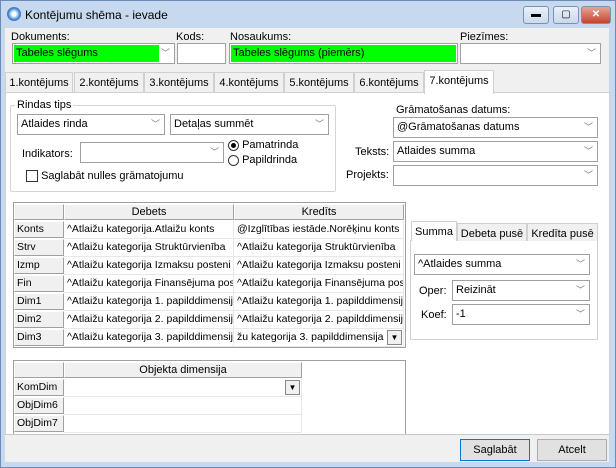 The height and width of the screenshot is (468, 616). Describe the element at coordinates (261, 37) in the screenshot. I see `nosaukums-label: Nosaukums:` at that location.